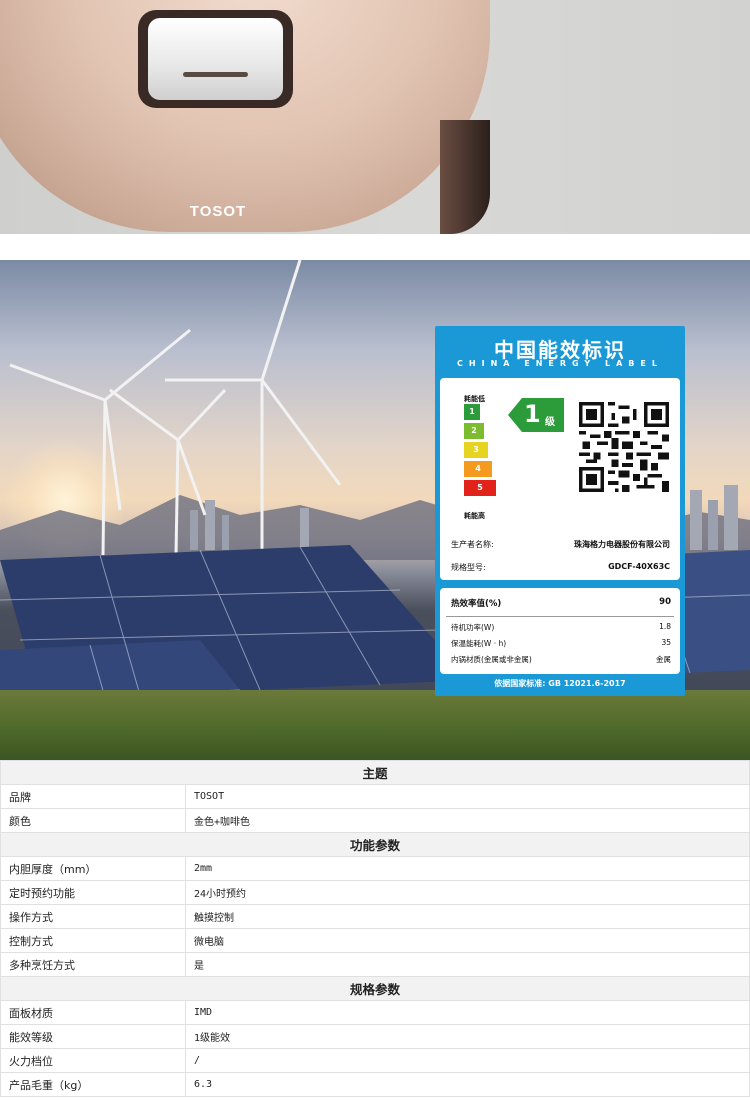  I want to click on spec-key: 能效等级, so click(93, 1036).